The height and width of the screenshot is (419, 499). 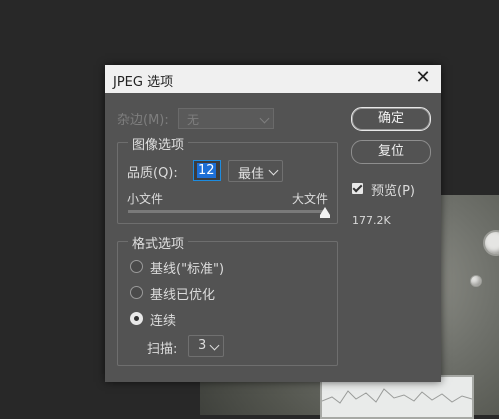 What do you see at coordinates (145, 199) in the screenshot?
I see `small-file-label: 小文件` at bounding box center [145, 199].